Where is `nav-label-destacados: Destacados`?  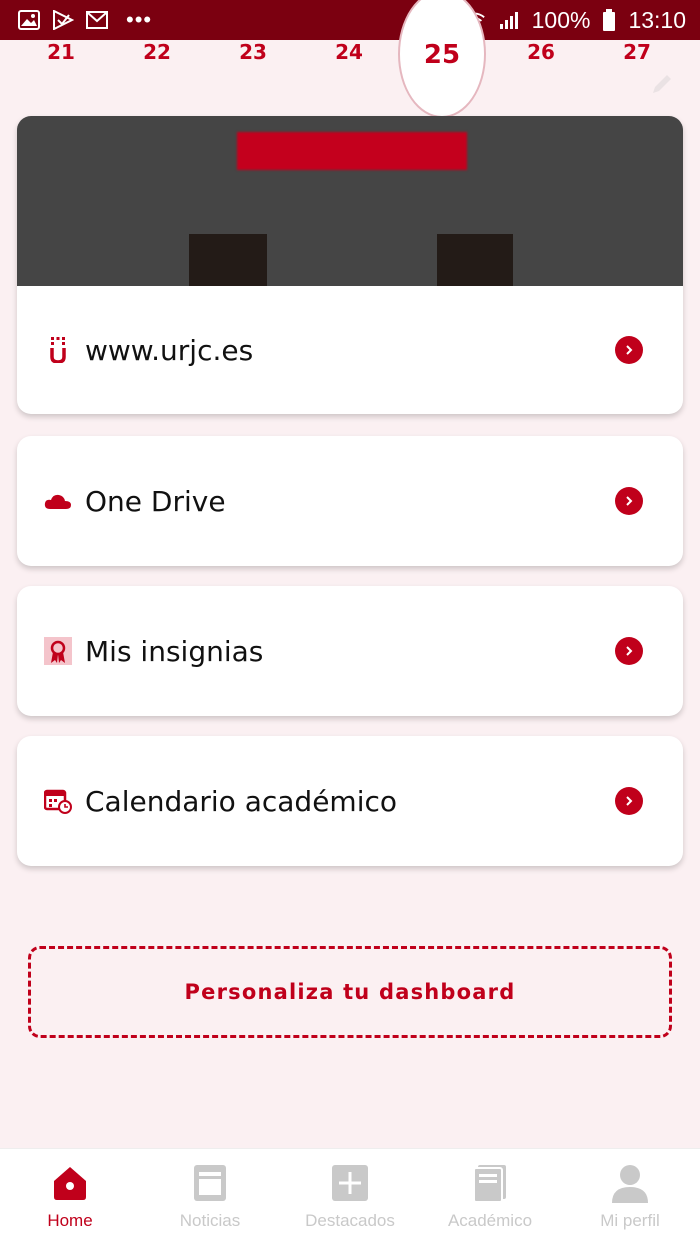 nav-label-destacados: Destacados is located at coordinates (350, 1220).